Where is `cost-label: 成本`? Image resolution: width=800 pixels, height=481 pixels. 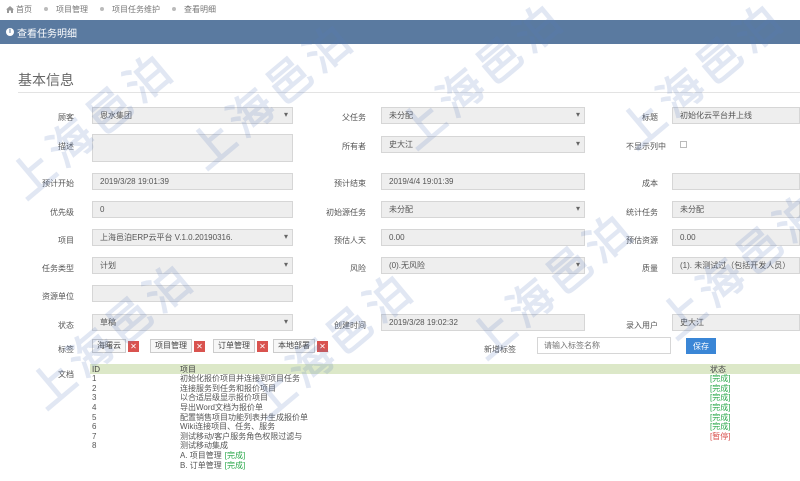 cost-label: 成本 is located at coordinates (650, 183).